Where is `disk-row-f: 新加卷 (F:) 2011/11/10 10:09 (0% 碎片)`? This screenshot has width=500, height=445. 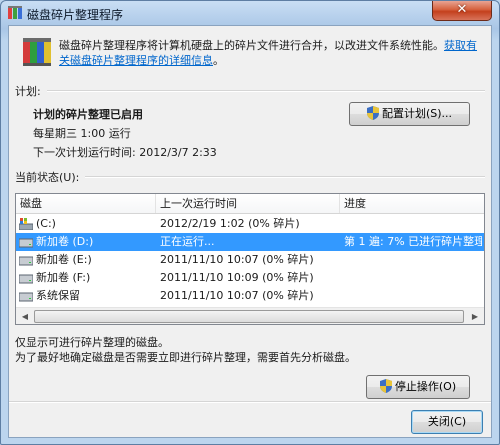 disk-row-f: 新加卷 (F:) 2011/11/10 10:09 (0% 碎片) is located at coordinates (250, 278).